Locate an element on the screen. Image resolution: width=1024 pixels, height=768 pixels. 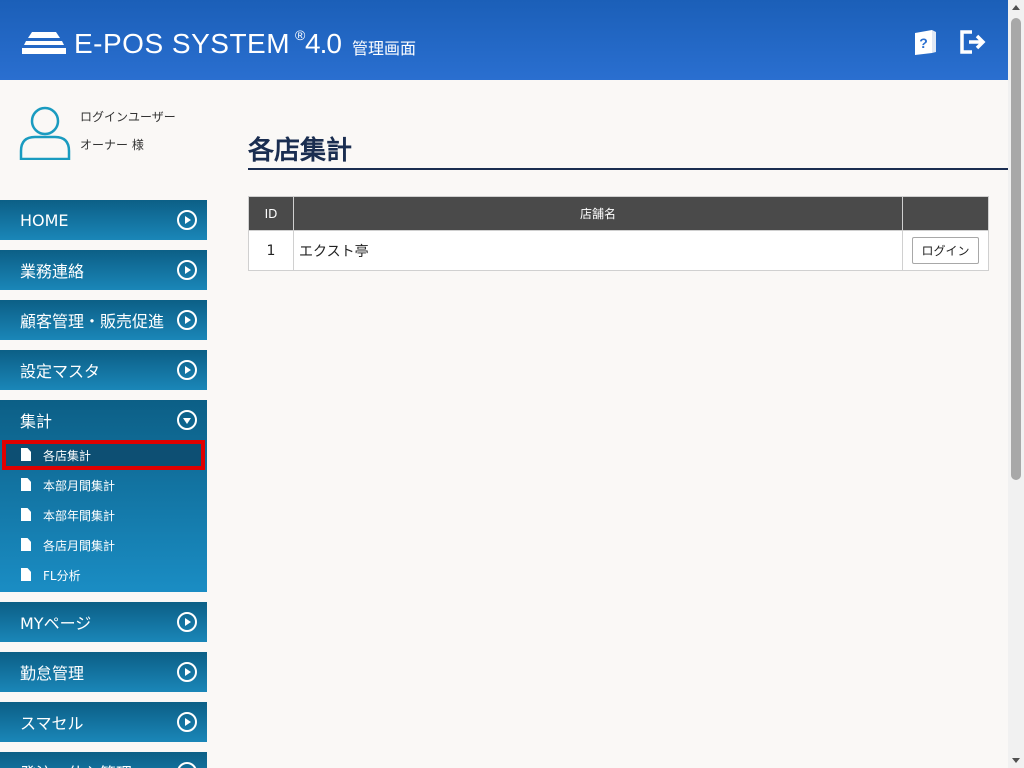
sidebar-item-label: 顧客管理・販売促進 is located at coordinates (92, 321).